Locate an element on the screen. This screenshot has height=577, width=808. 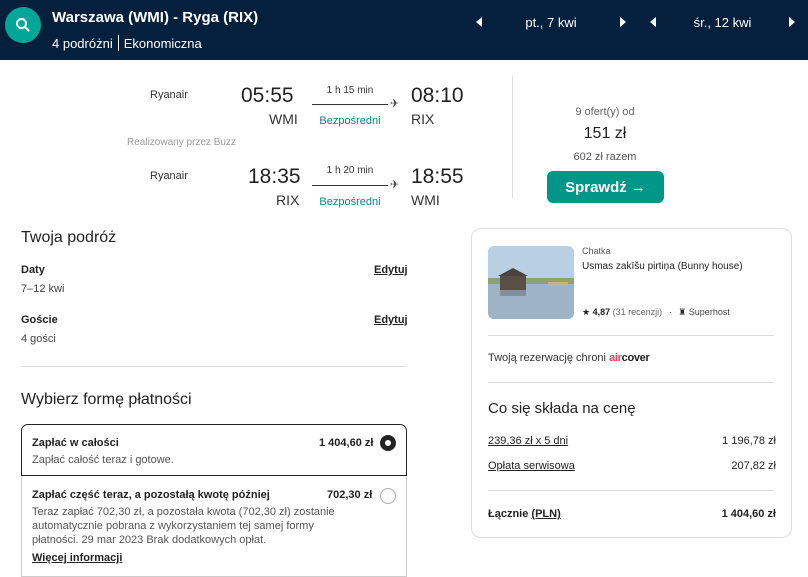
operated-by: Realizowany przez Buzz is located at coordinates (181, 142).